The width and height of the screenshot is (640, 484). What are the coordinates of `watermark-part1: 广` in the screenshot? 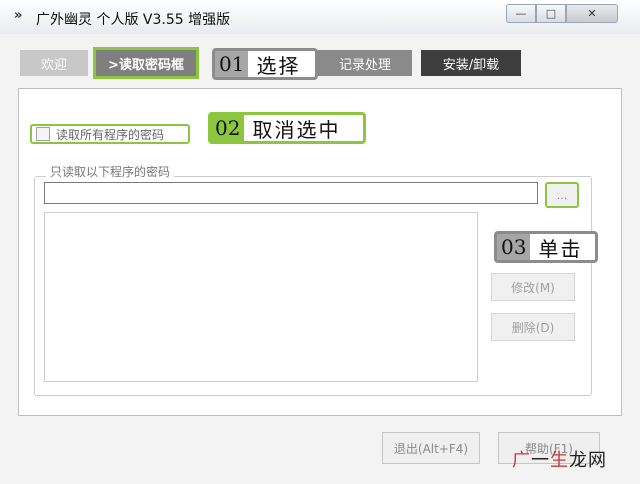 It's located at (521, 460).